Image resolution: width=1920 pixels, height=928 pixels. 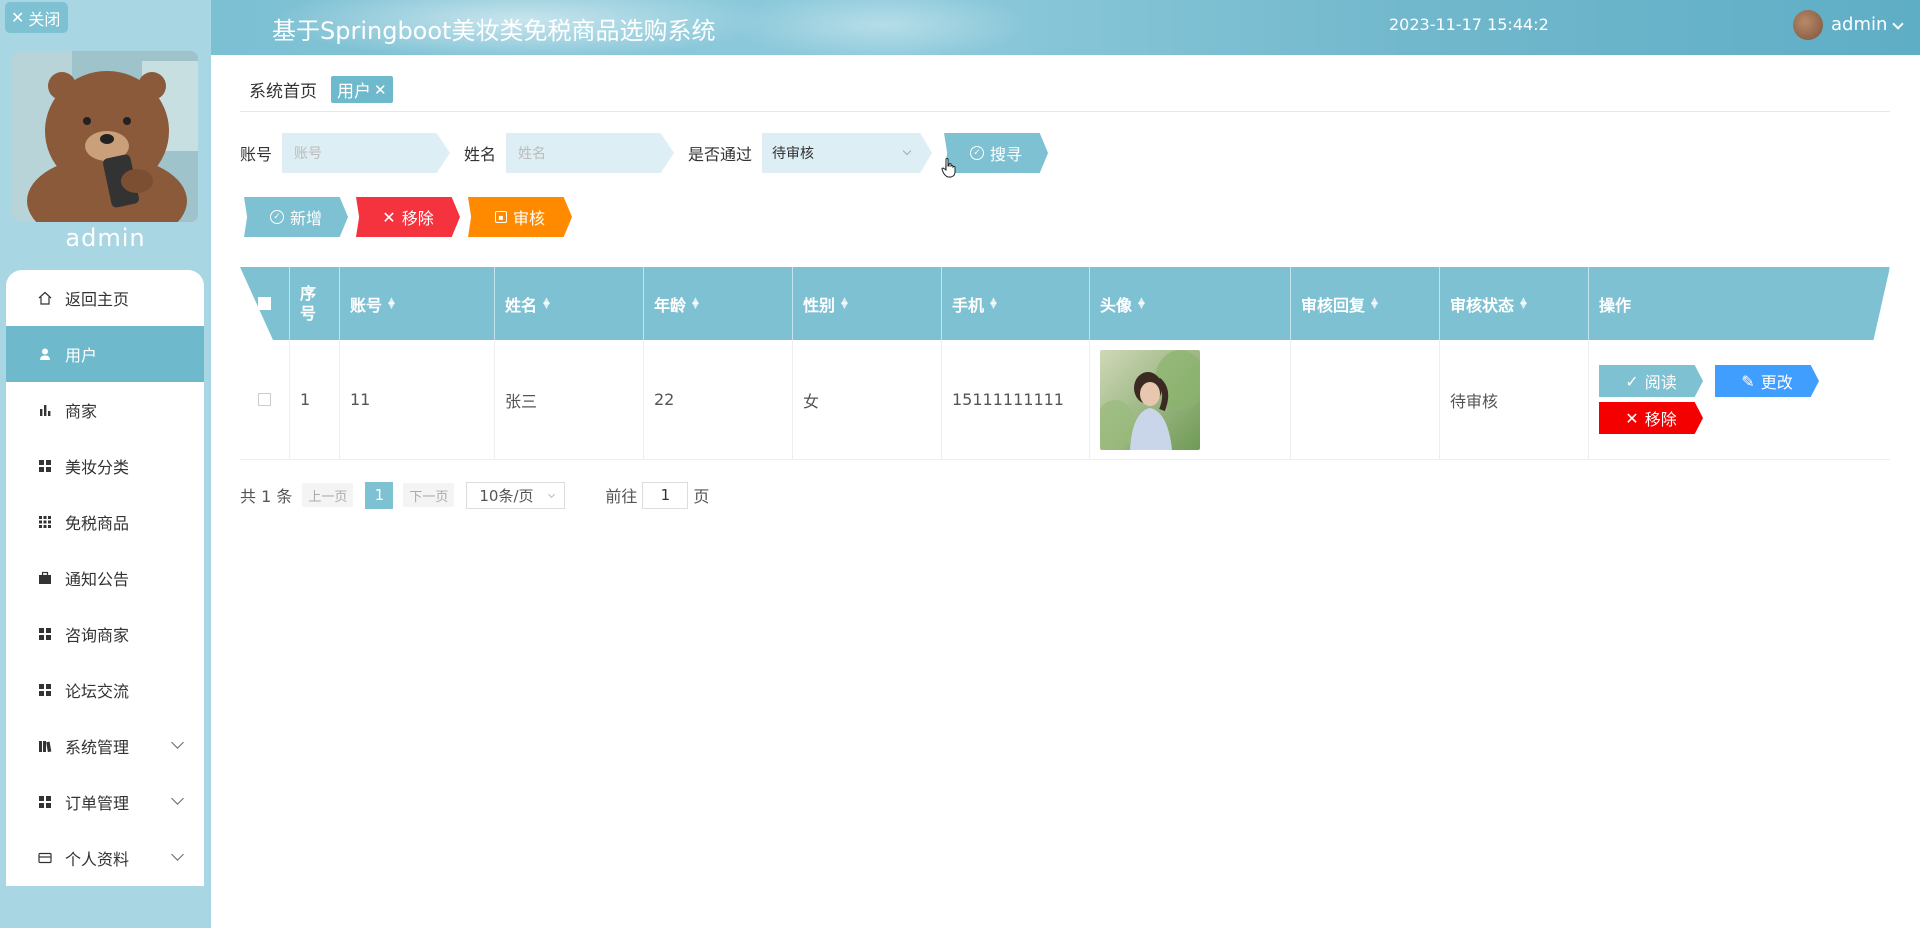 I want to click on col-reply: 审核回复 ▲ ▼, so click(x=1365, y=303).